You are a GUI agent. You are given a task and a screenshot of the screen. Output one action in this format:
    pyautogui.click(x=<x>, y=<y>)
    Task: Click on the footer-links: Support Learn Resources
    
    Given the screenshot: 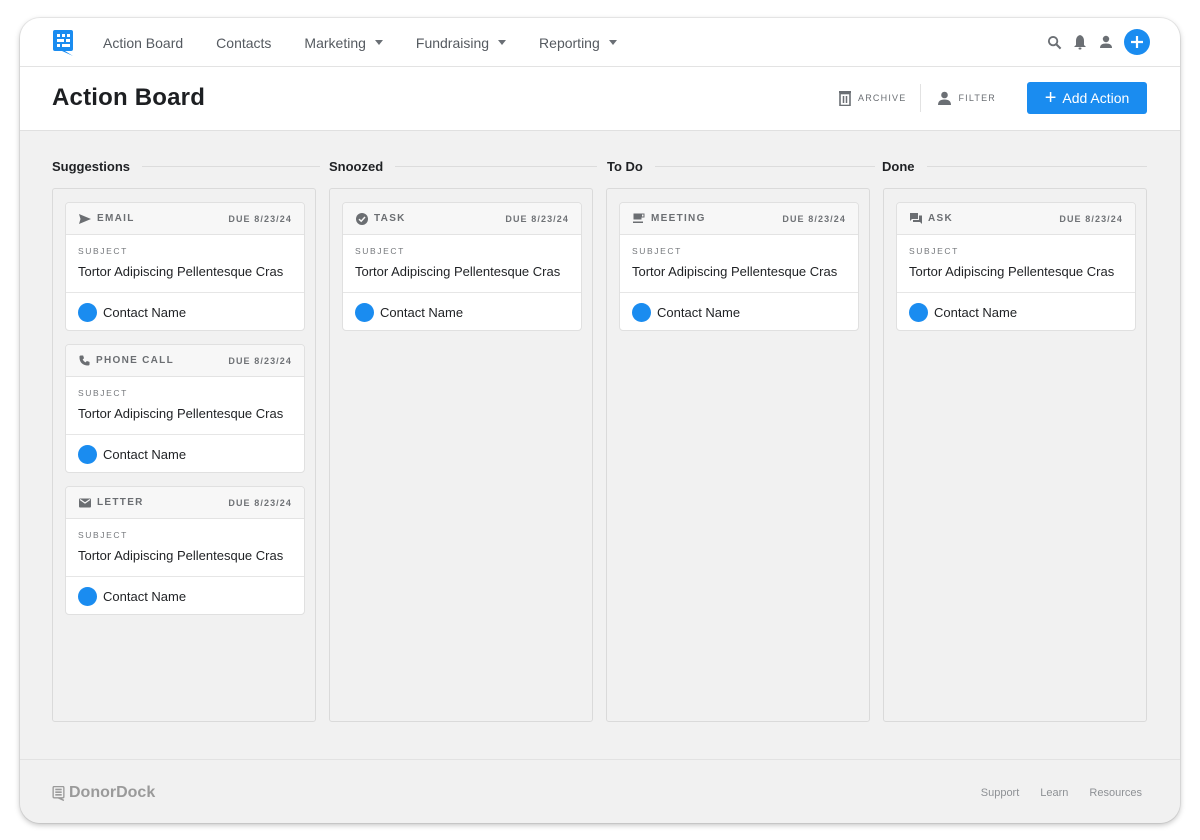 What is the action you would take?
    pyautogui.click(x=1051, y=793)
    